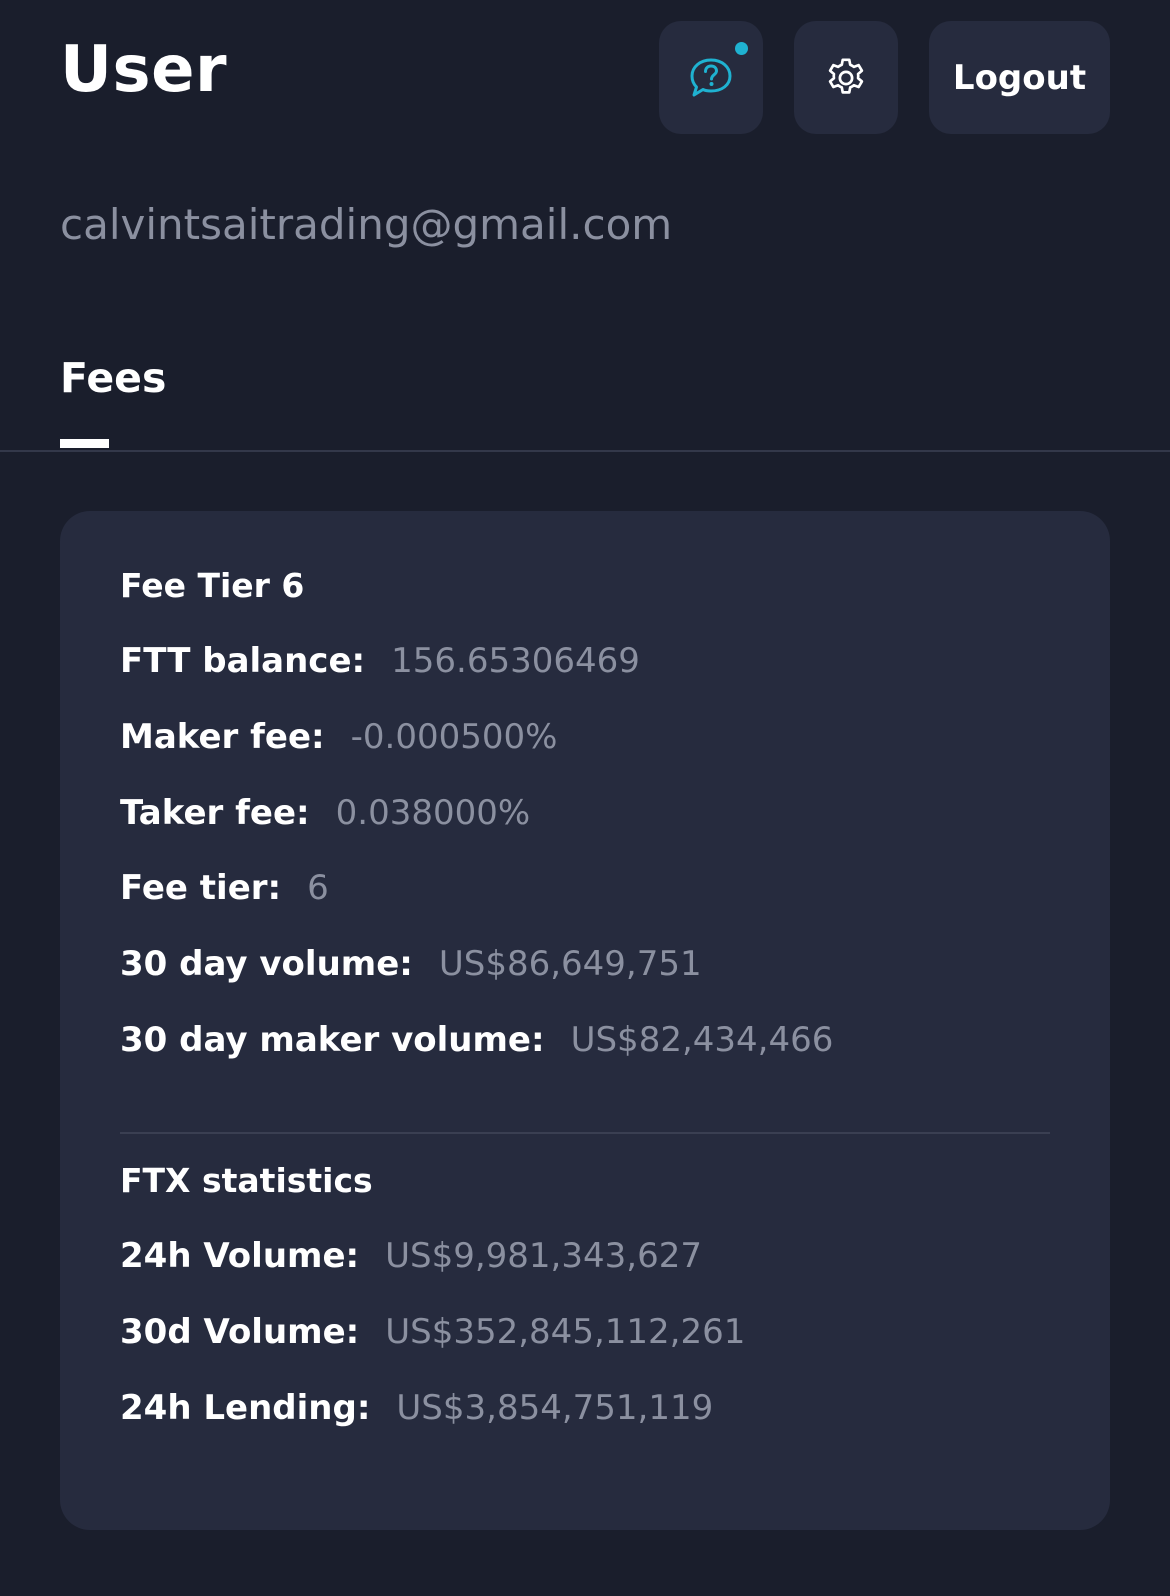 The width and height of the screenshot is (1170, 1596). I want to click on ftx-statistics-title: FTX statistics, so click(246, 1180).